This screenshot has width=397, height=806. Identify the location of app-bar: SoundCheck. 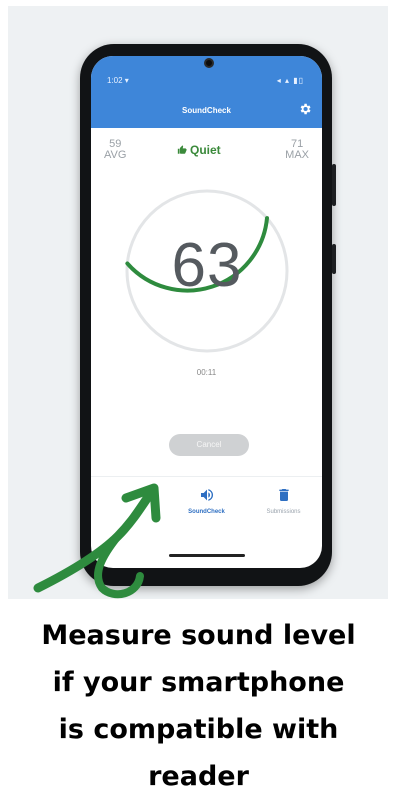
(206, 112).